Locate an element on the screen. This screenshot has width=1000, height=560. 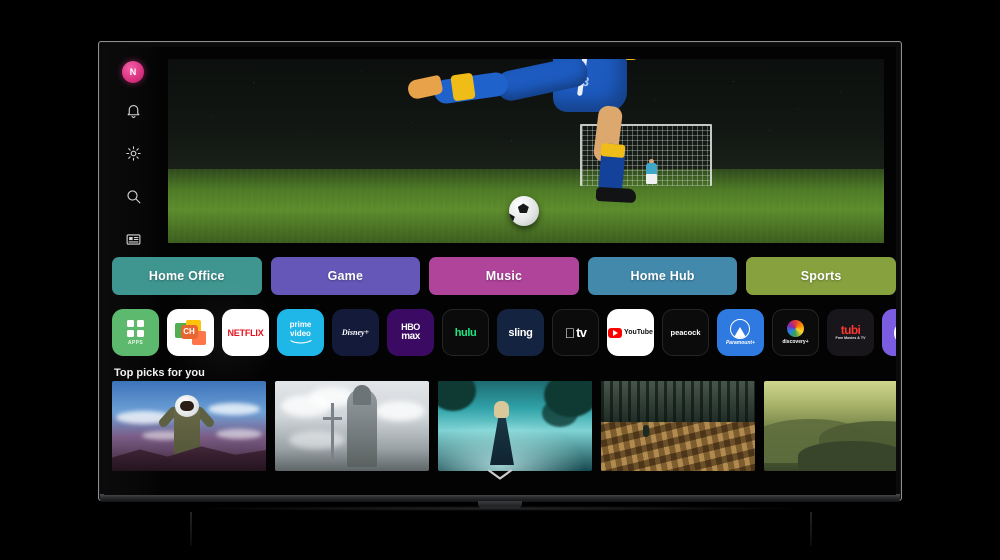
movies-app is located at coordinates (889, 332).